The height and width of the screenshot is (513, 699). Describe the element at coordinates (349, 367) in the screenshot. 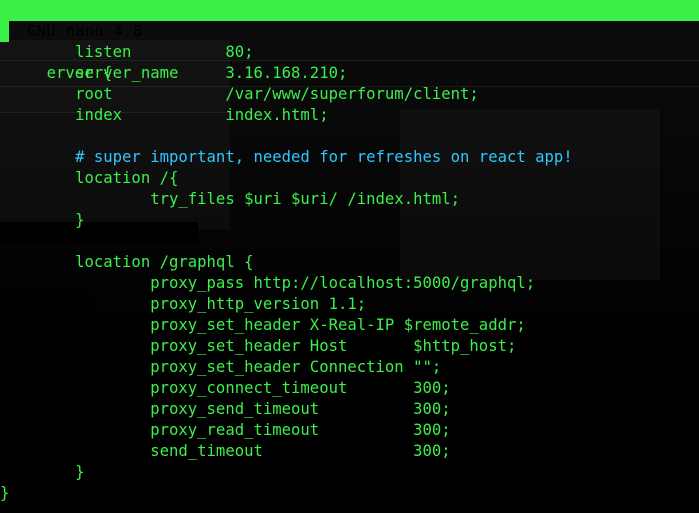

I see `code-line: proxy_set_header Connection "";` at that location.